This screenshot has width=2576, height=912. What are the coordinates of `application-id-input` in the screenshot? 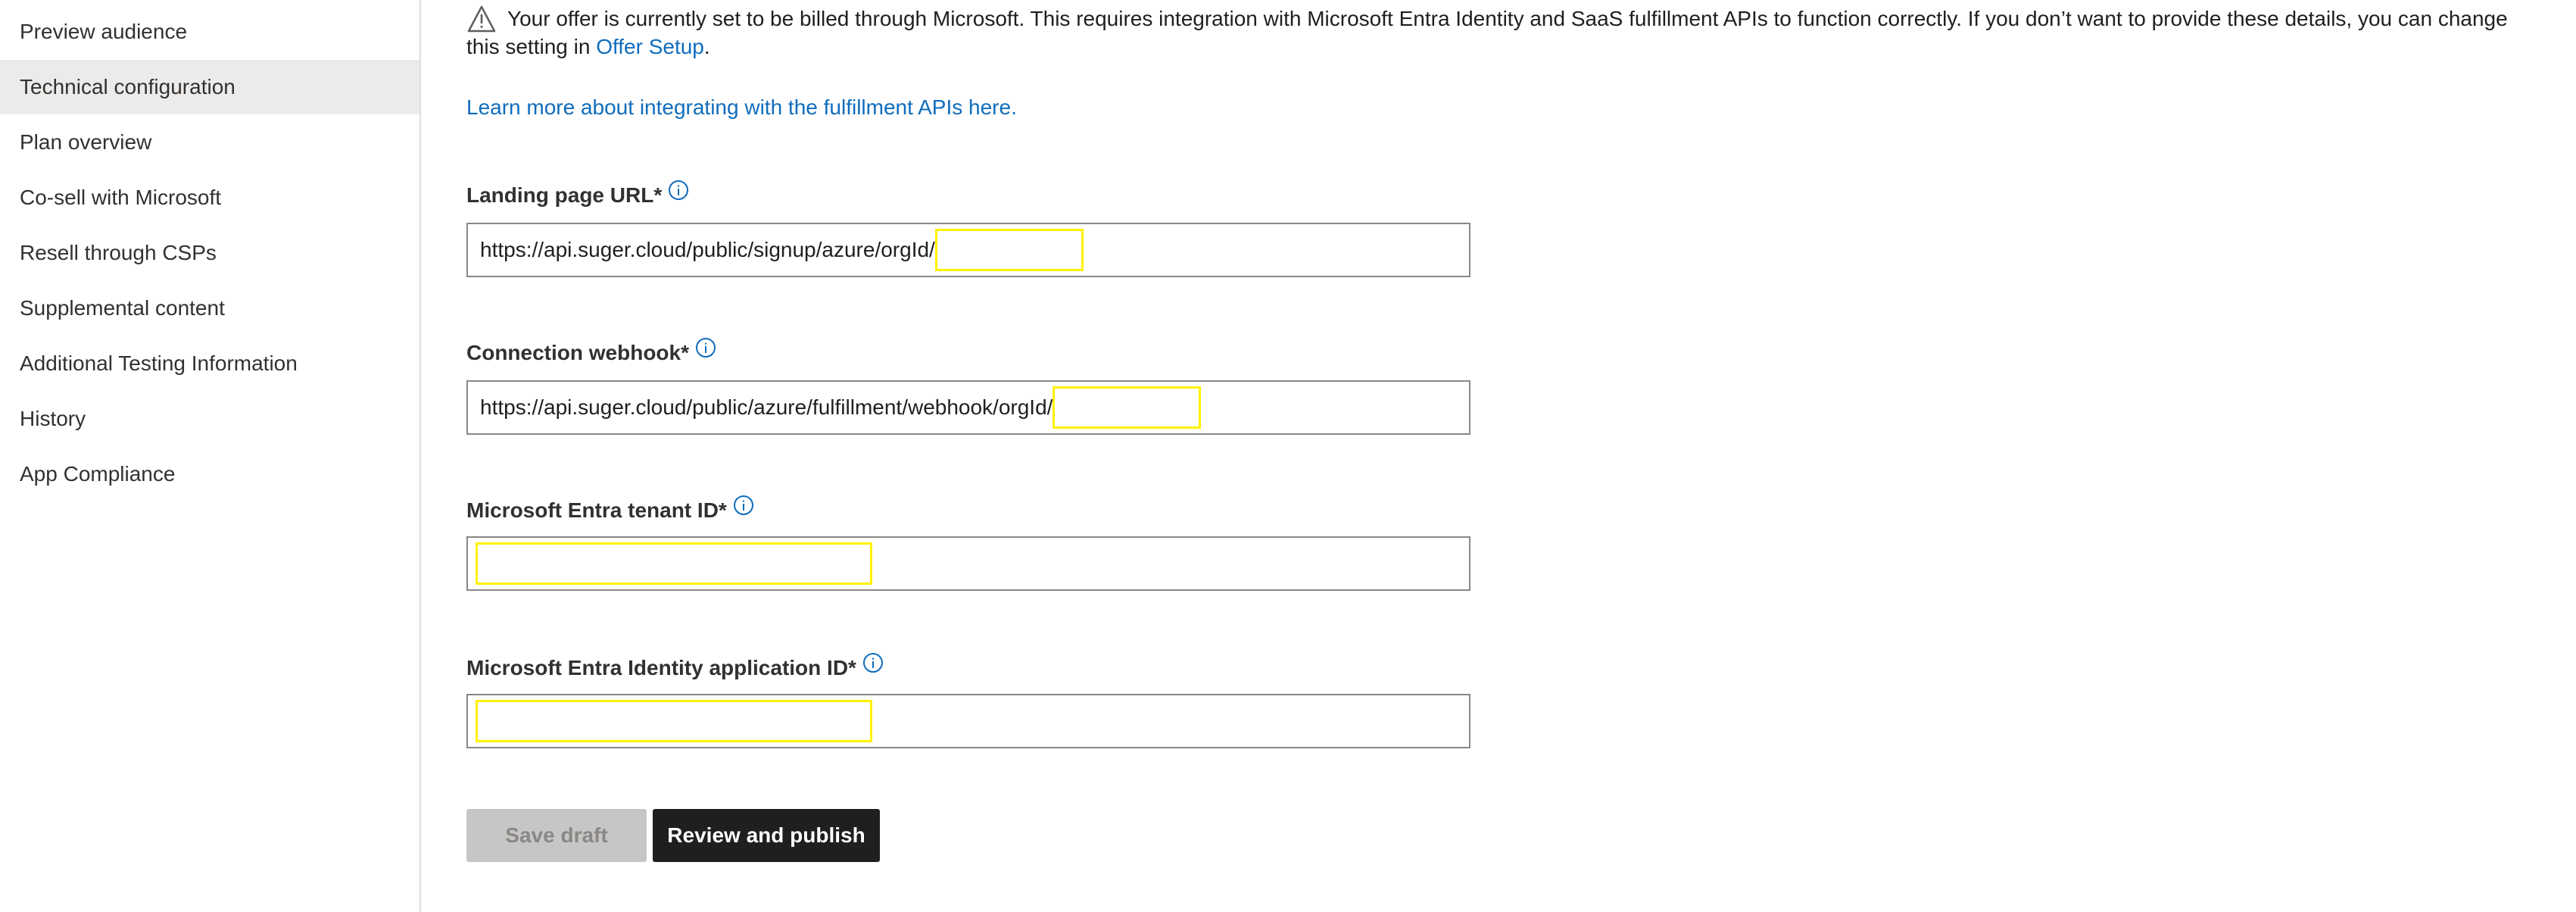 It's located at (968, 721).